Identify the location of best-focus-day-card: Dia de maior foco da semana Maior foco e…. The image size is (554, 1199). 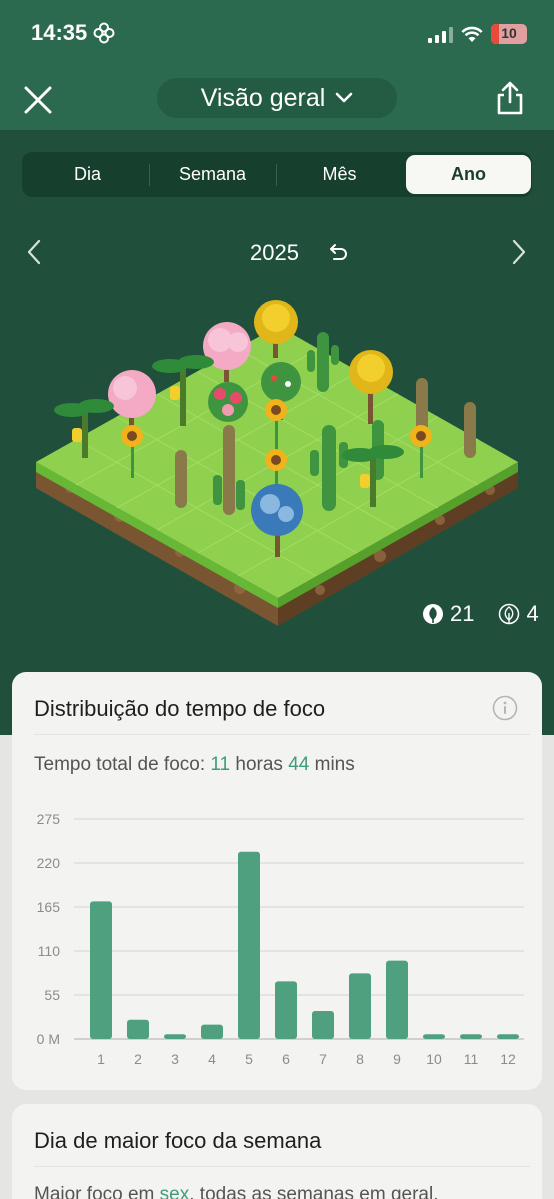
(277, 1151).